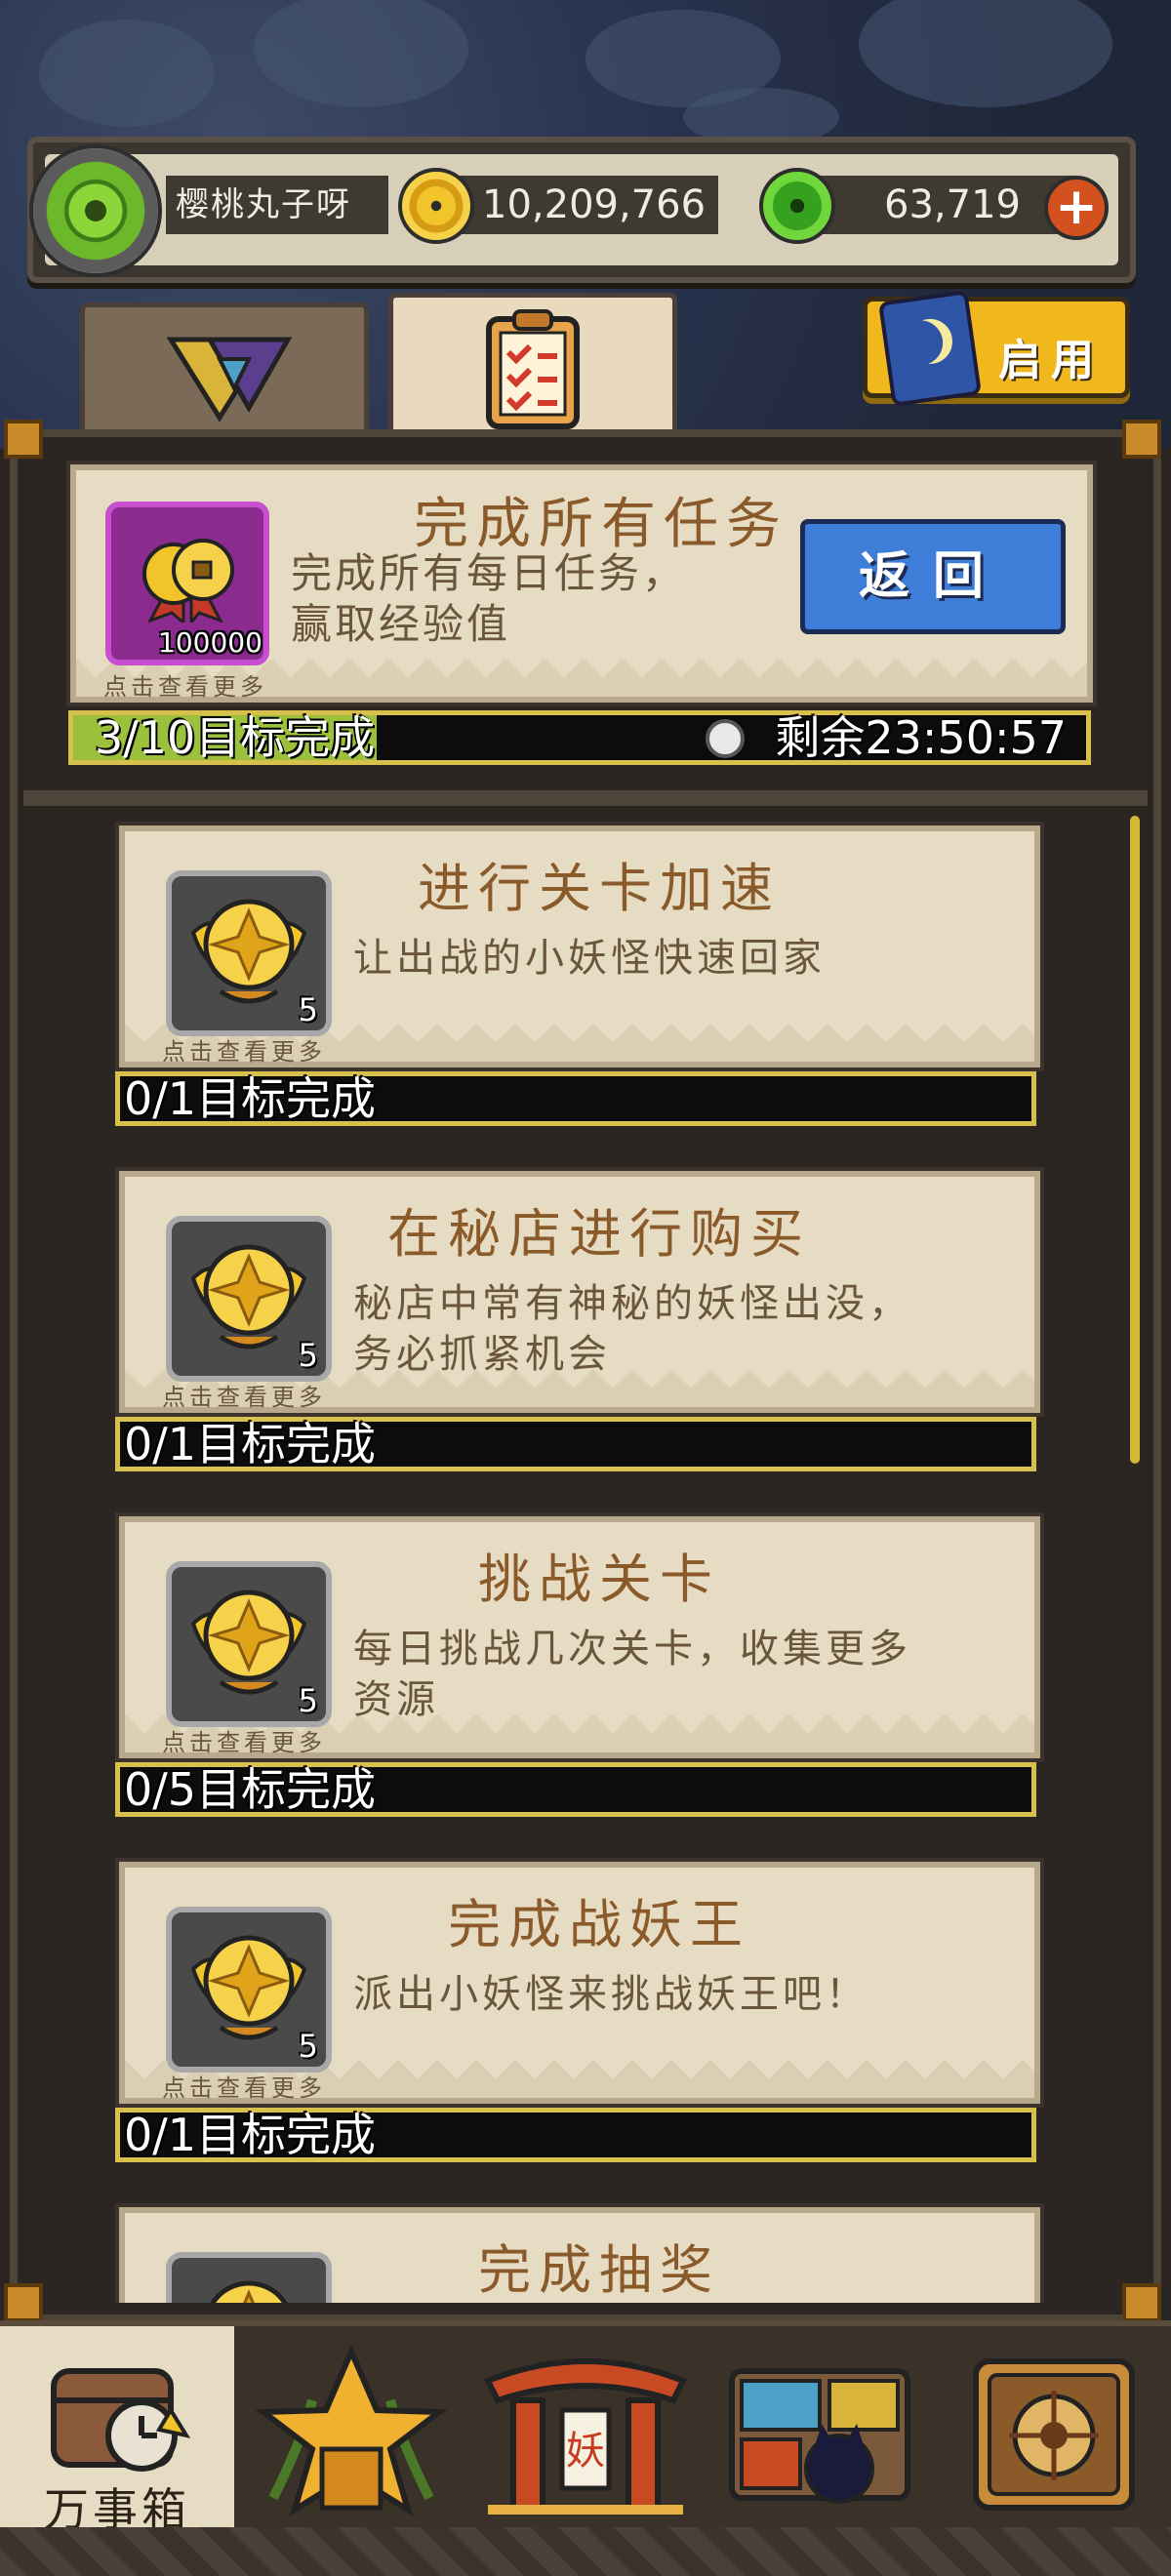 This screenshot has width=1171, height=2576. I want to click on desc-line: 每日挑战几次关卡，收集更多, so click(632, 1649).